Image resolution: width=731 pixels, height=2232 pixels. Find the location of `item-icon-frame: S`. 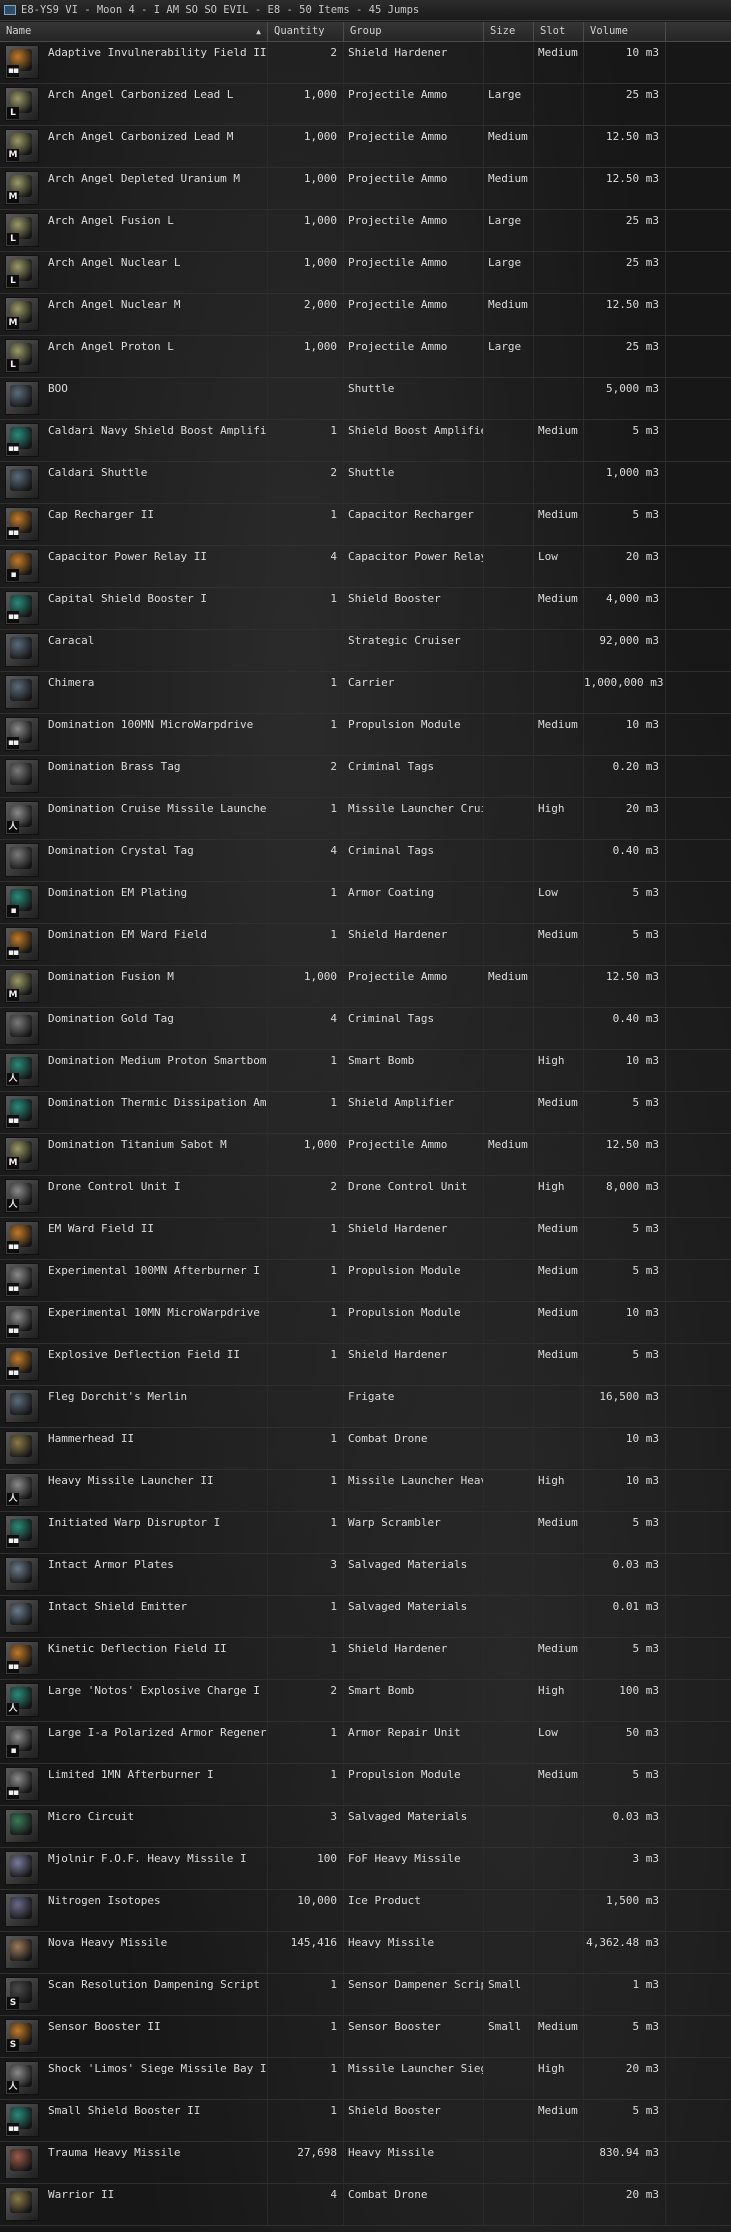

item-icon-frame: S is located at coordinates (22, 1994).